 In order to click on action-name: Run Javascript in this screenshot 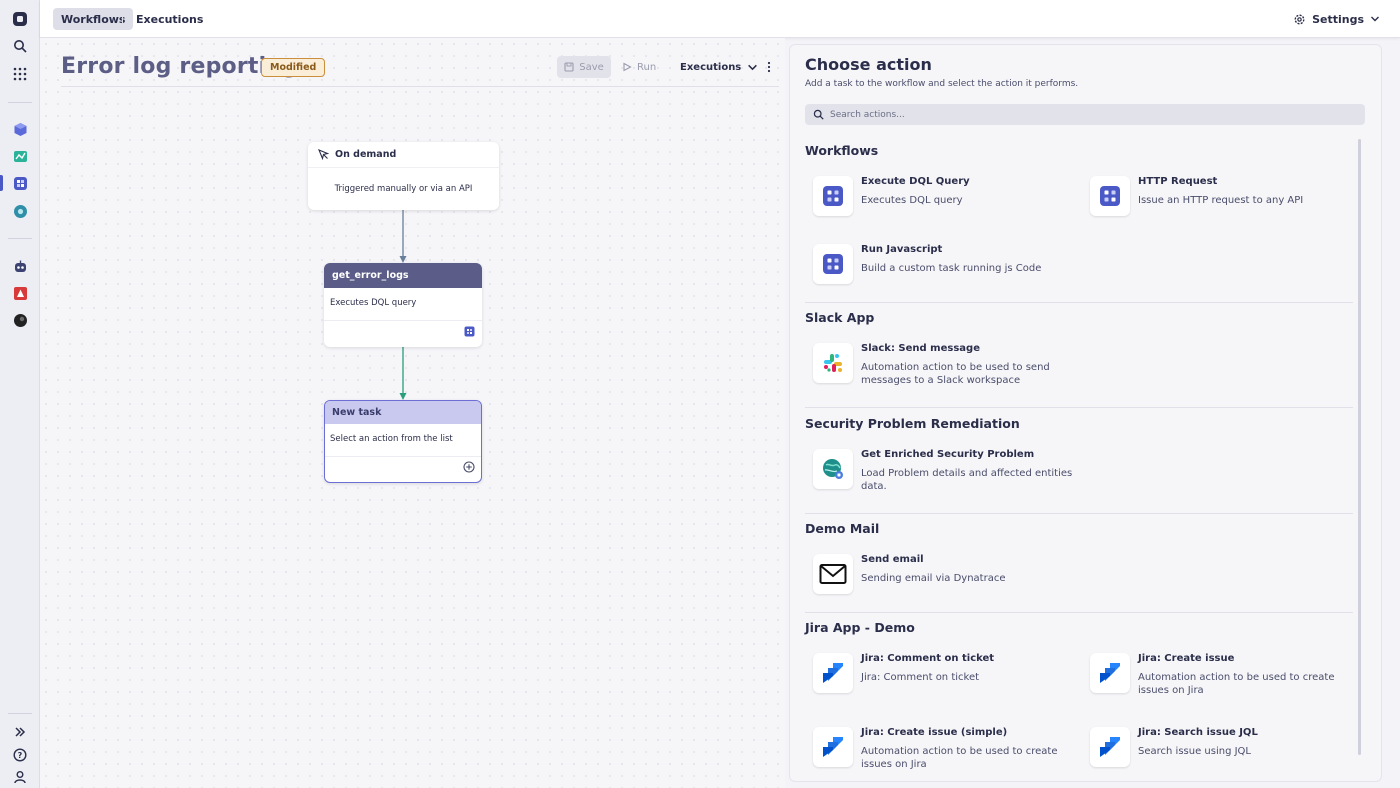, I will do `click(902, 249)`.